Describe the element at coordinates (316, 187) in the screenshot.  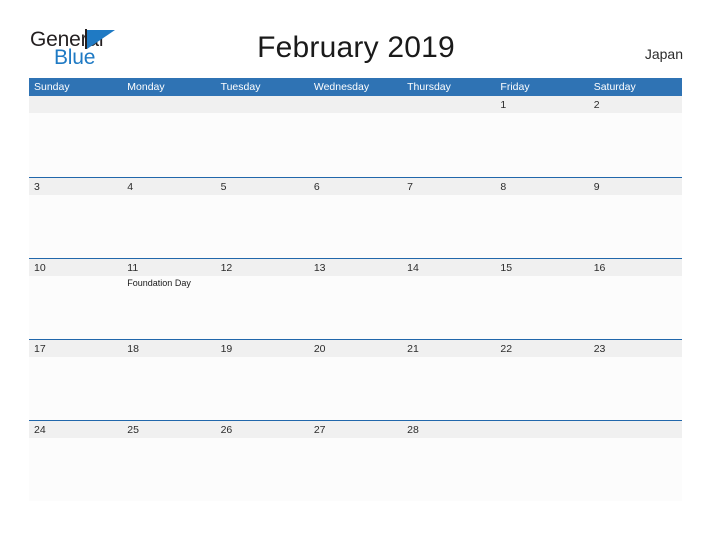
I see `day-number: 6` at that location.